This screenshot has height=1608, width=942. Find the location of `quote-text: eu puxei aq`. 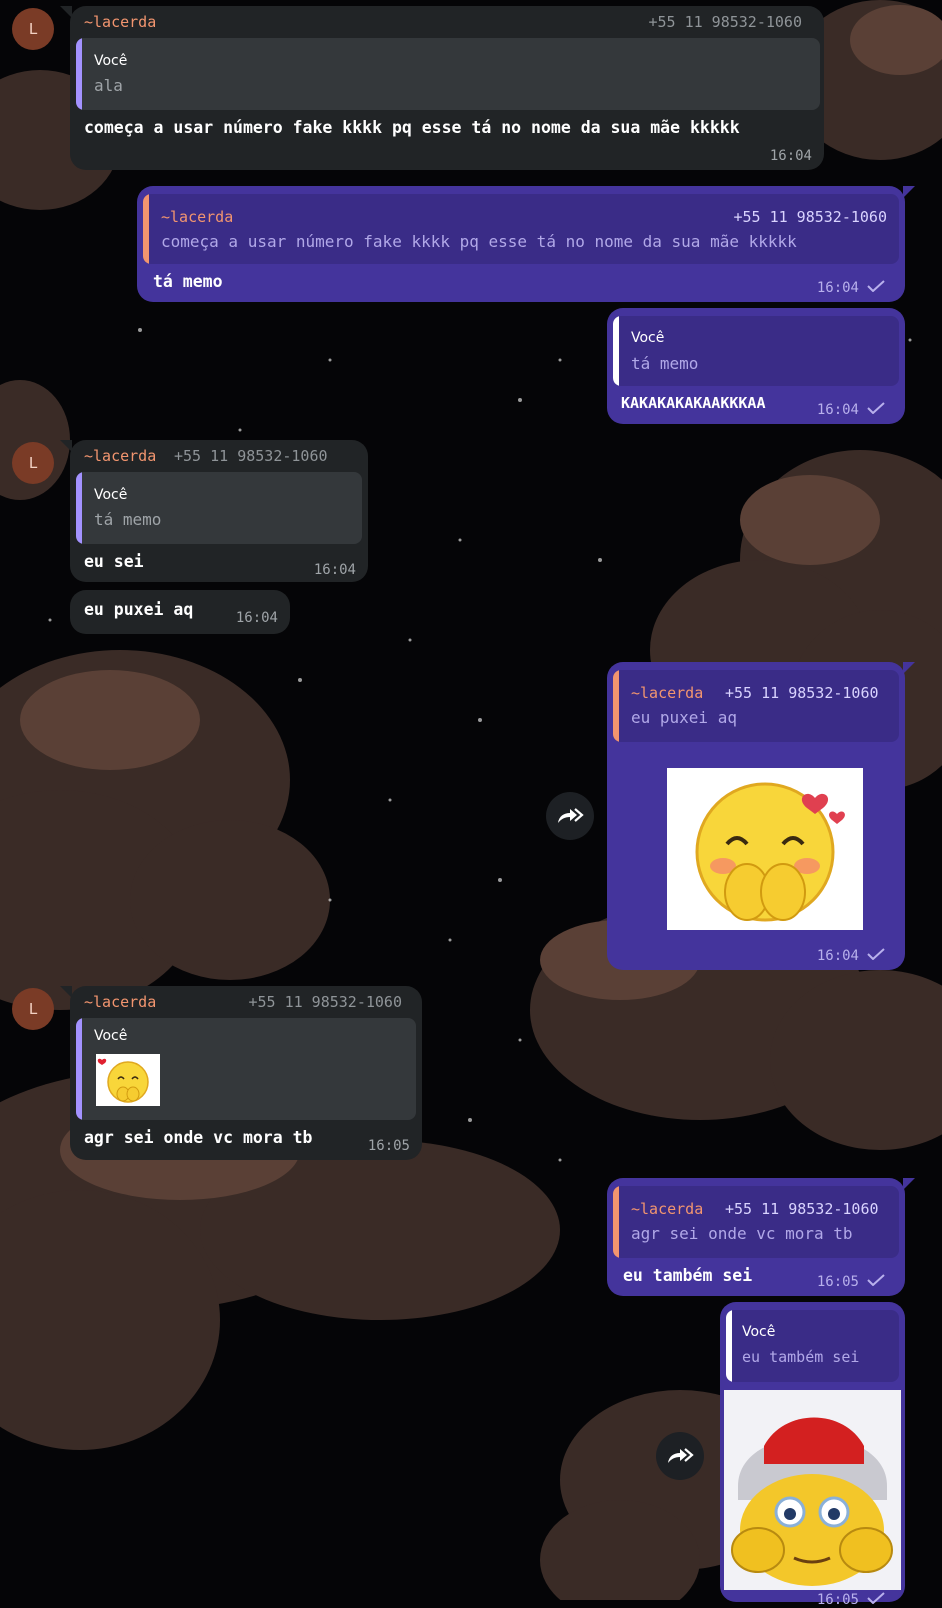

quote-text: eu puxei aq is located at coordinates (684, 717).